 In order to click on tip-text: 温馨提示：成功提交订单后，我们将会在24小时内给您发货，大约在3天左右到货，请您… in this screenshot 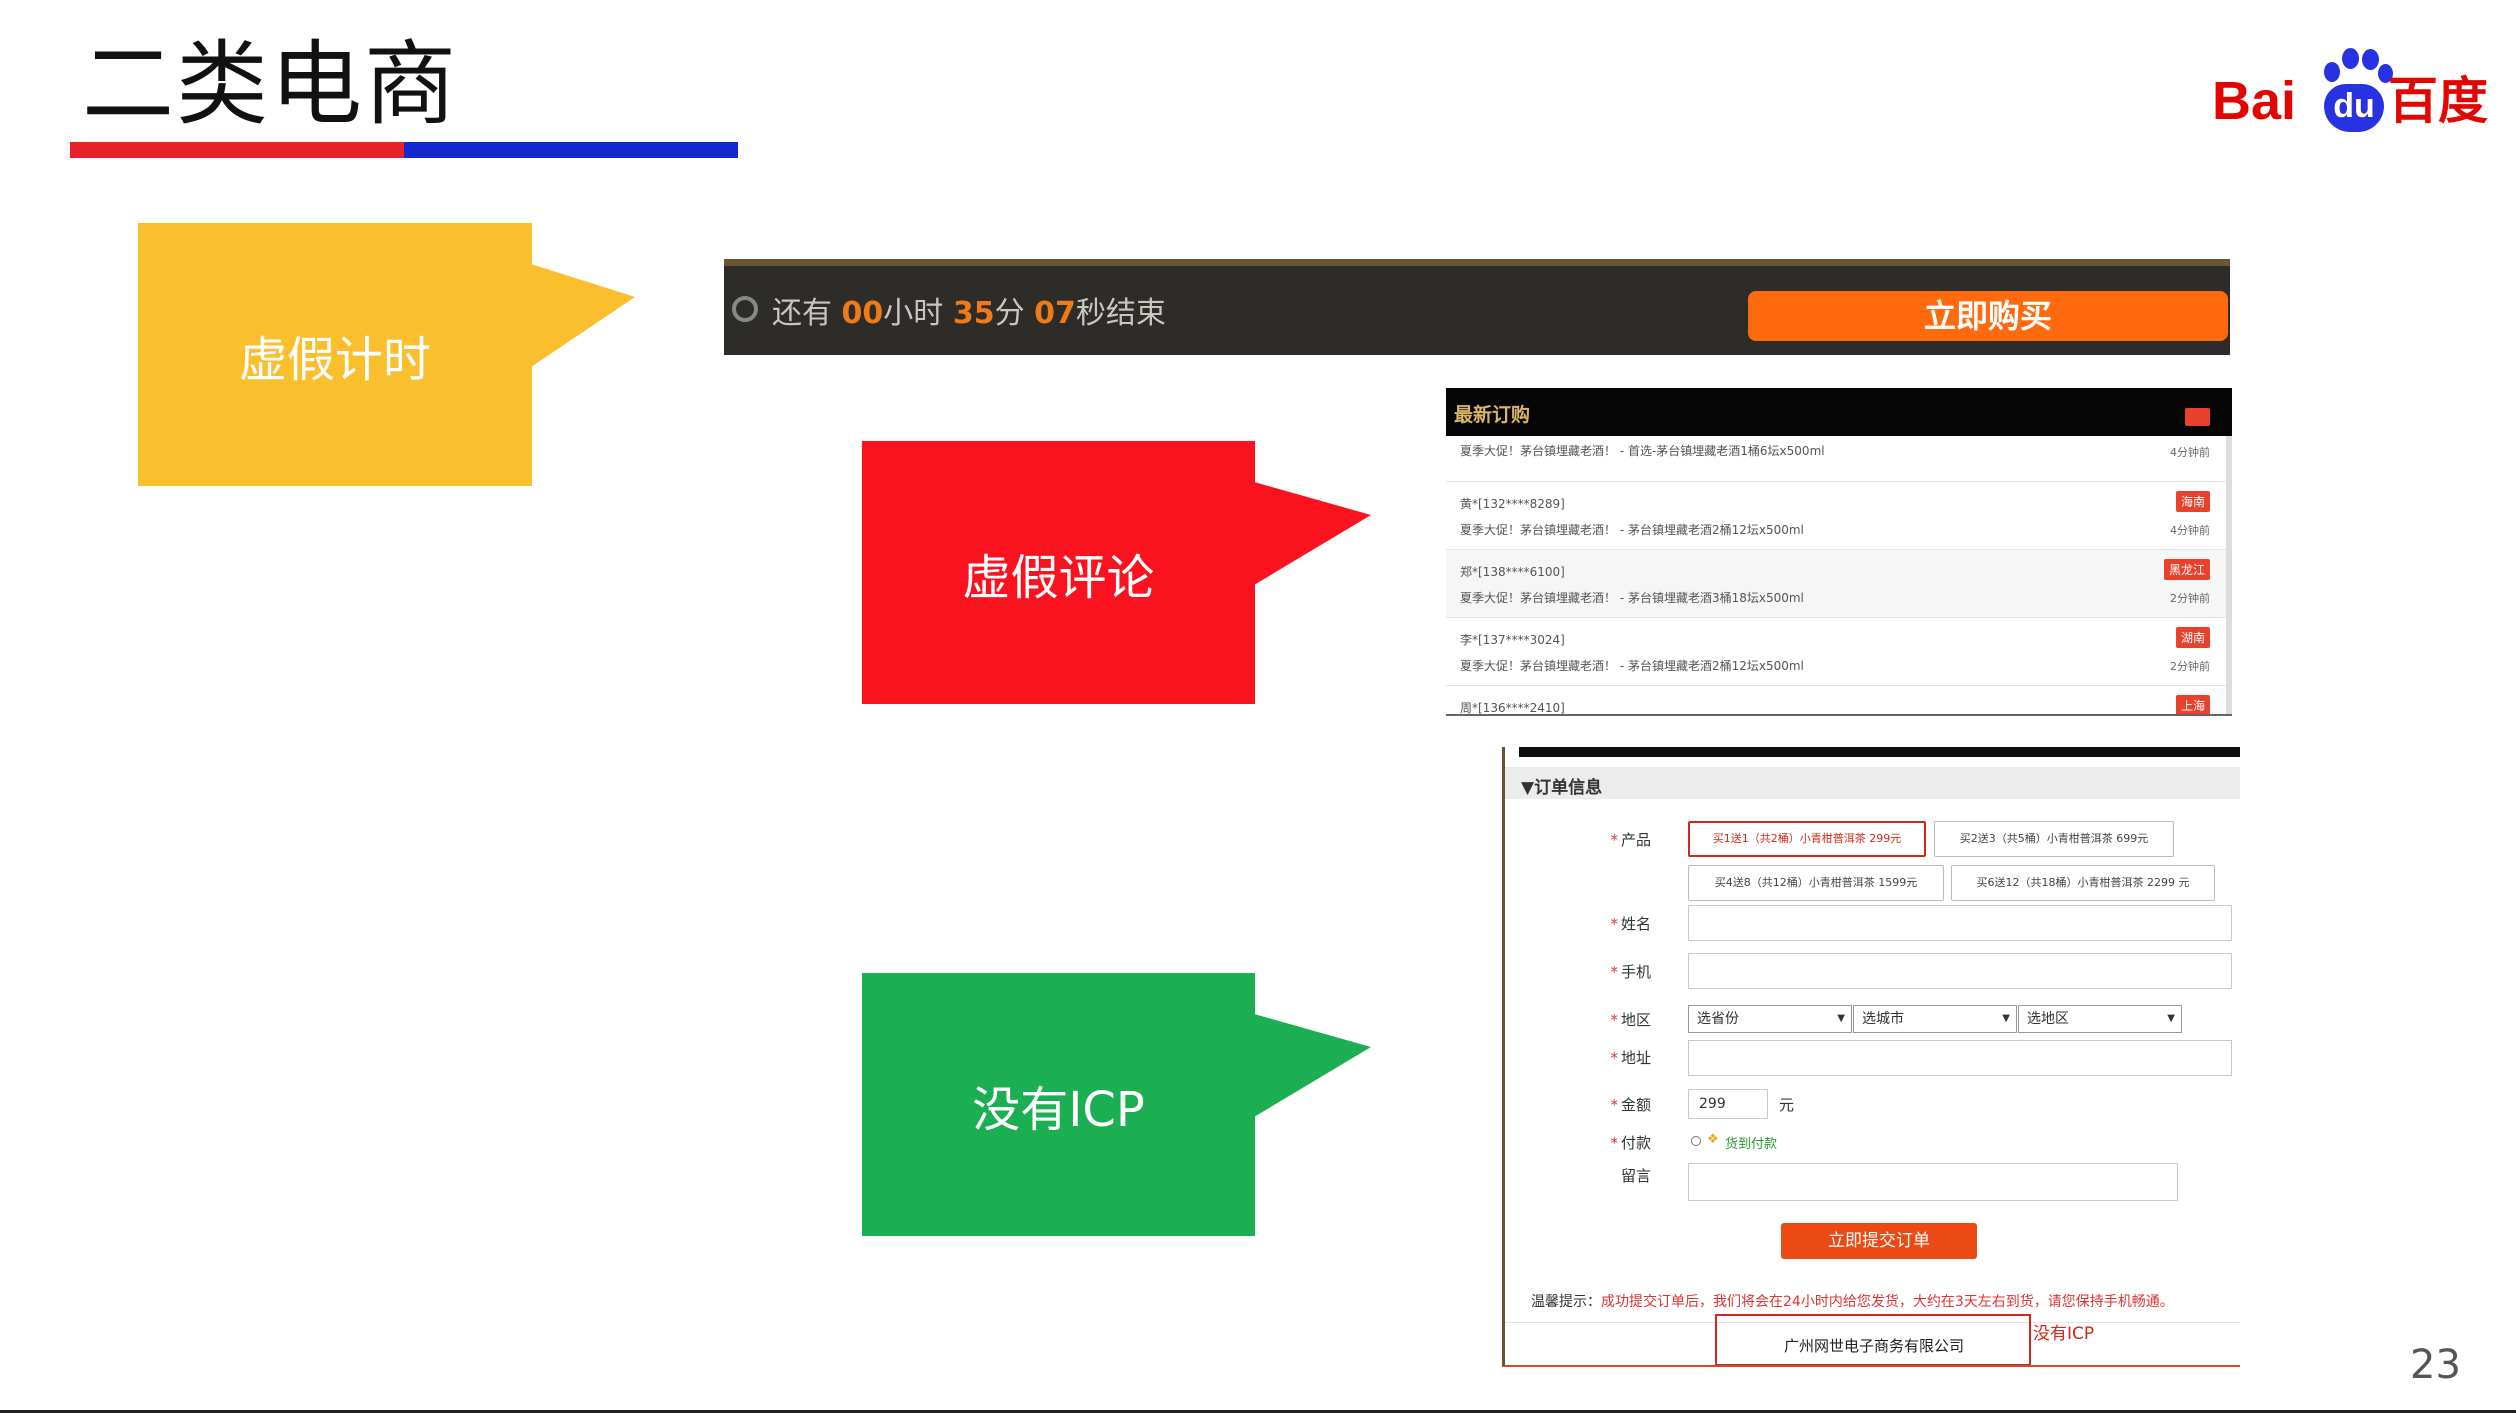, I will do `click(1852, 1302)`.